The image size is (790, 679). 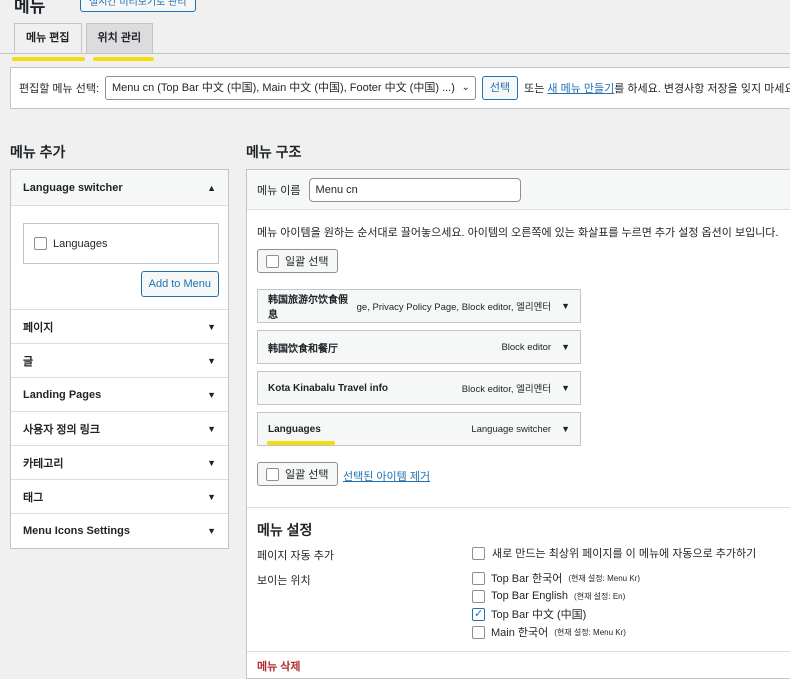 I want to click on accordion-custom-links: 사용자 정의 링크 ▼, so click(x=119, y=429).